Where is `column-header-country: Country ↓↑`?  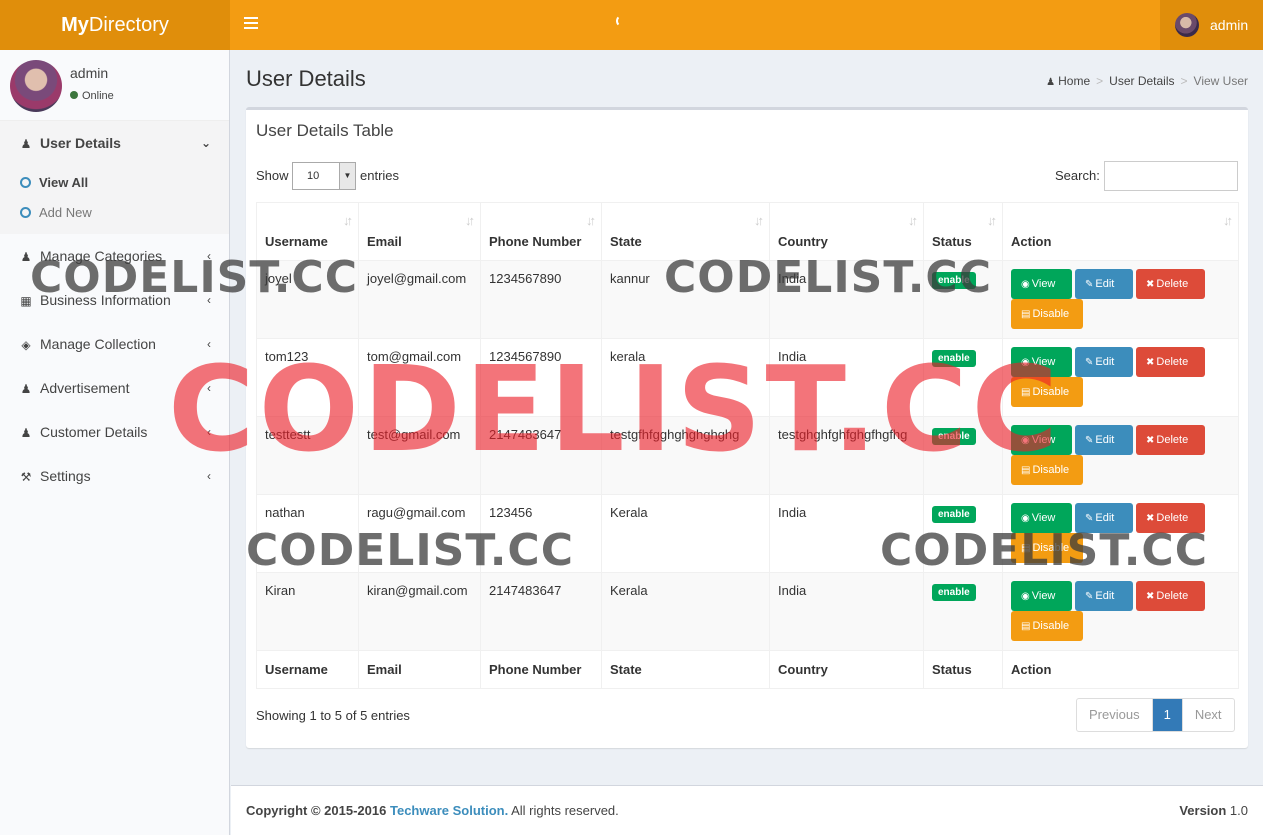
column-header-country: Country ↓↑ is located at coordinates (846, 231).